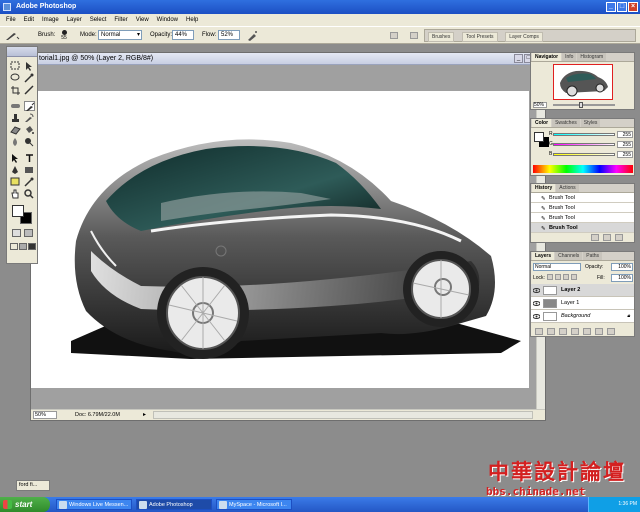  Describe the element at coordinates (25, 504) in the screenshot. I see `start-button: start` at that location.